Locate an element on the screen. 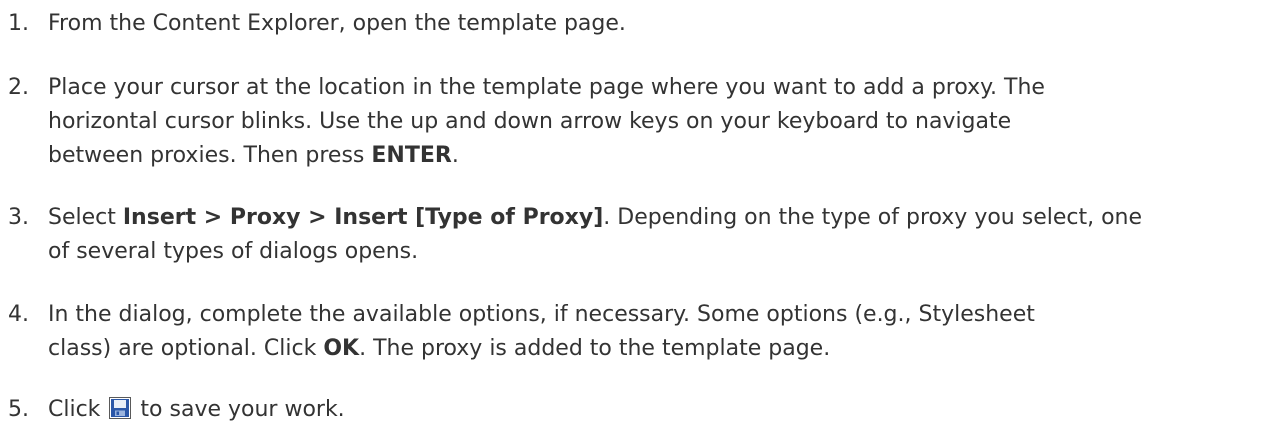 The image size is (1273, 436). step-line: Click to save your work. is located at coordinates (655, 410).